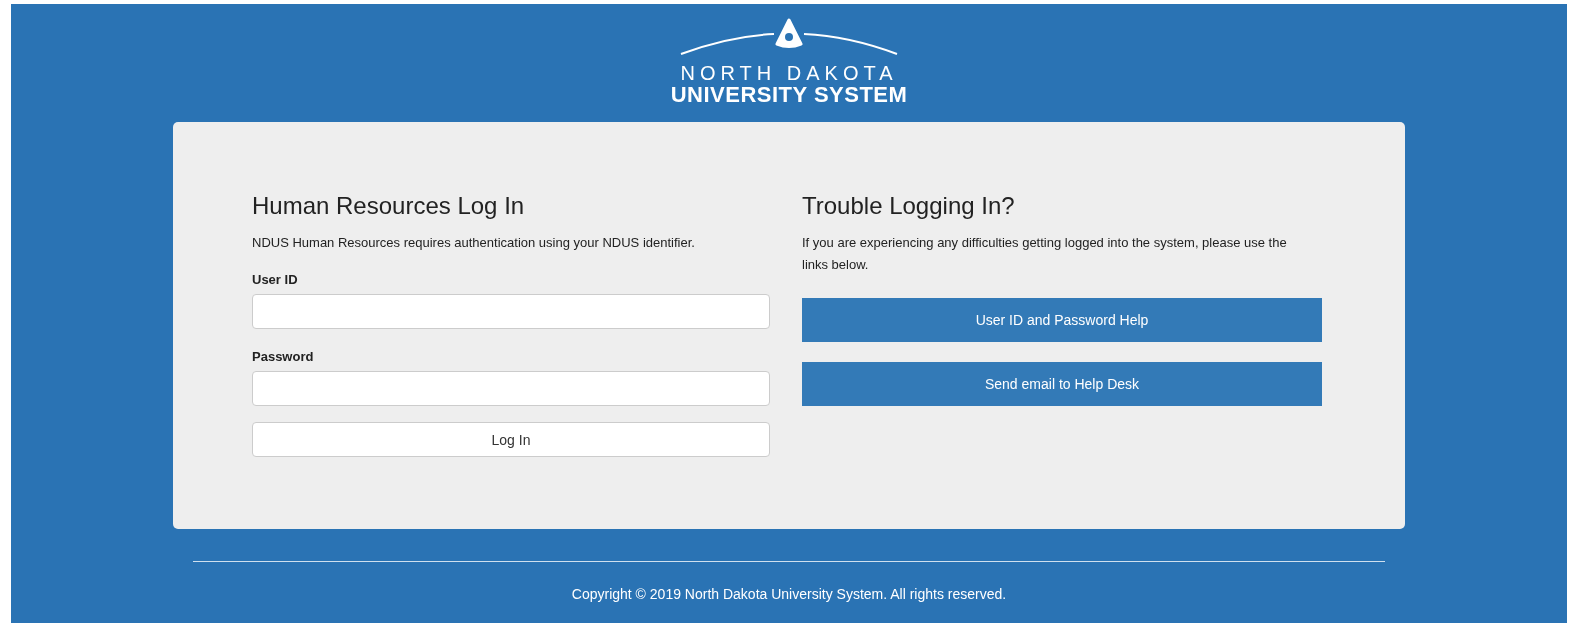 This screenshot has width=1577, height=623. What do you see at coordinates (389, 206) in the screenshot?
I see `login-title: Human Resources Log In` at bounding box center [389, 206].